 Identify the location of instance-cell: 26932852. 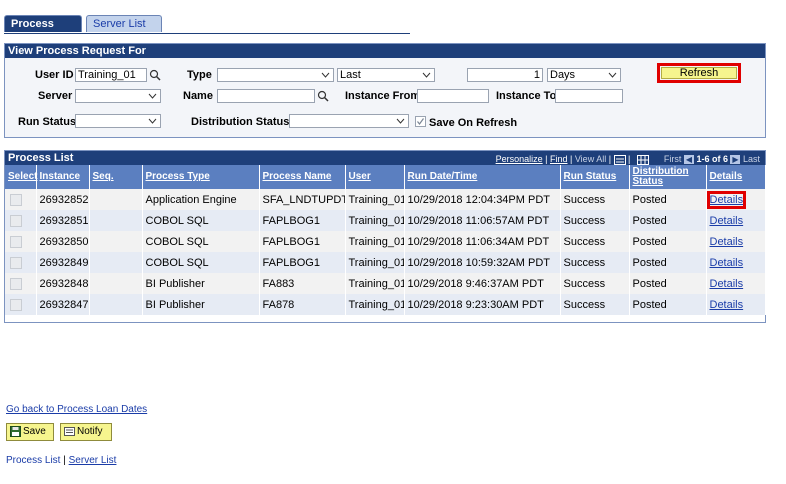
(63, 199).